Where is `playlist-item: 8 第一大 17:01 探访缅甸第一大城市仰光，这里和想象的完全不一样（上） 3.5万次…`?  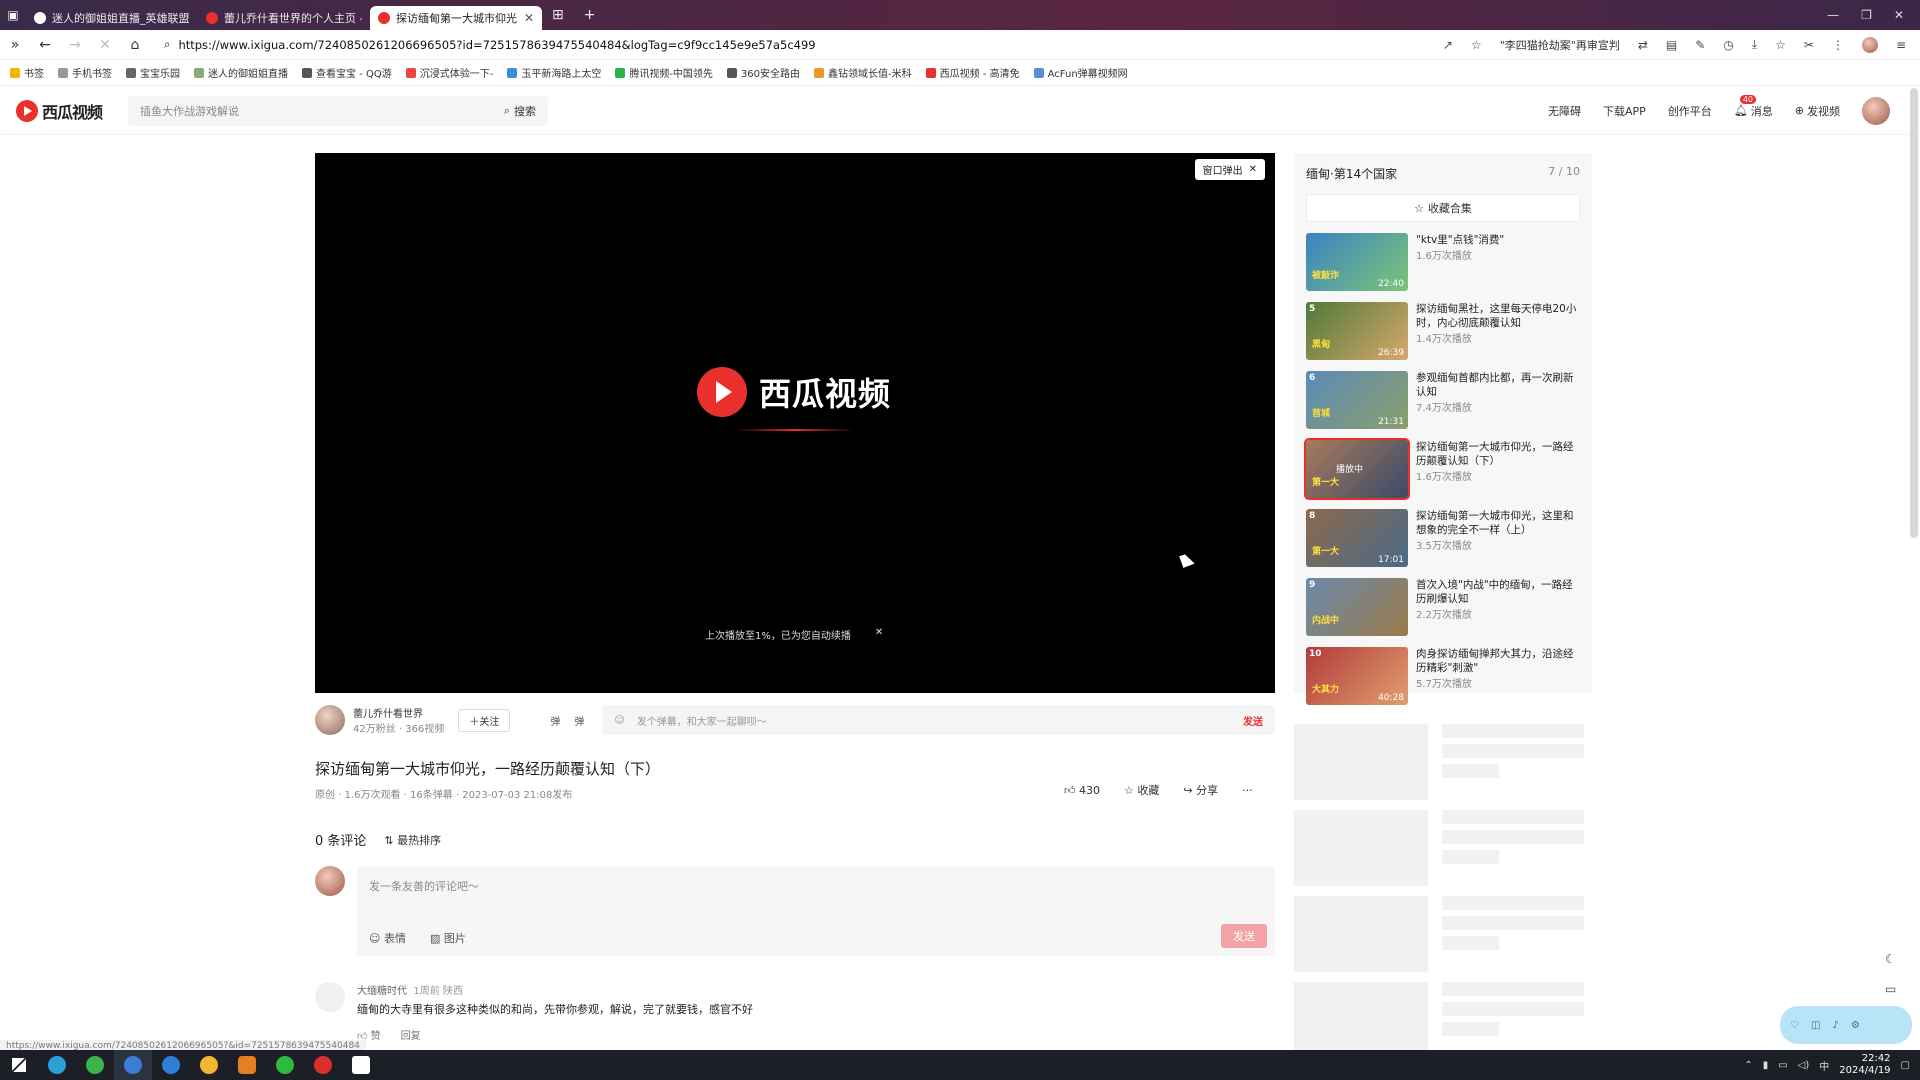 playlist-item: 8 第一大 17:01 探访缅甸第一大城市仰光，这里和想象的完全不一样（上） 3.5万次… is located at coordinates (1443, 538).